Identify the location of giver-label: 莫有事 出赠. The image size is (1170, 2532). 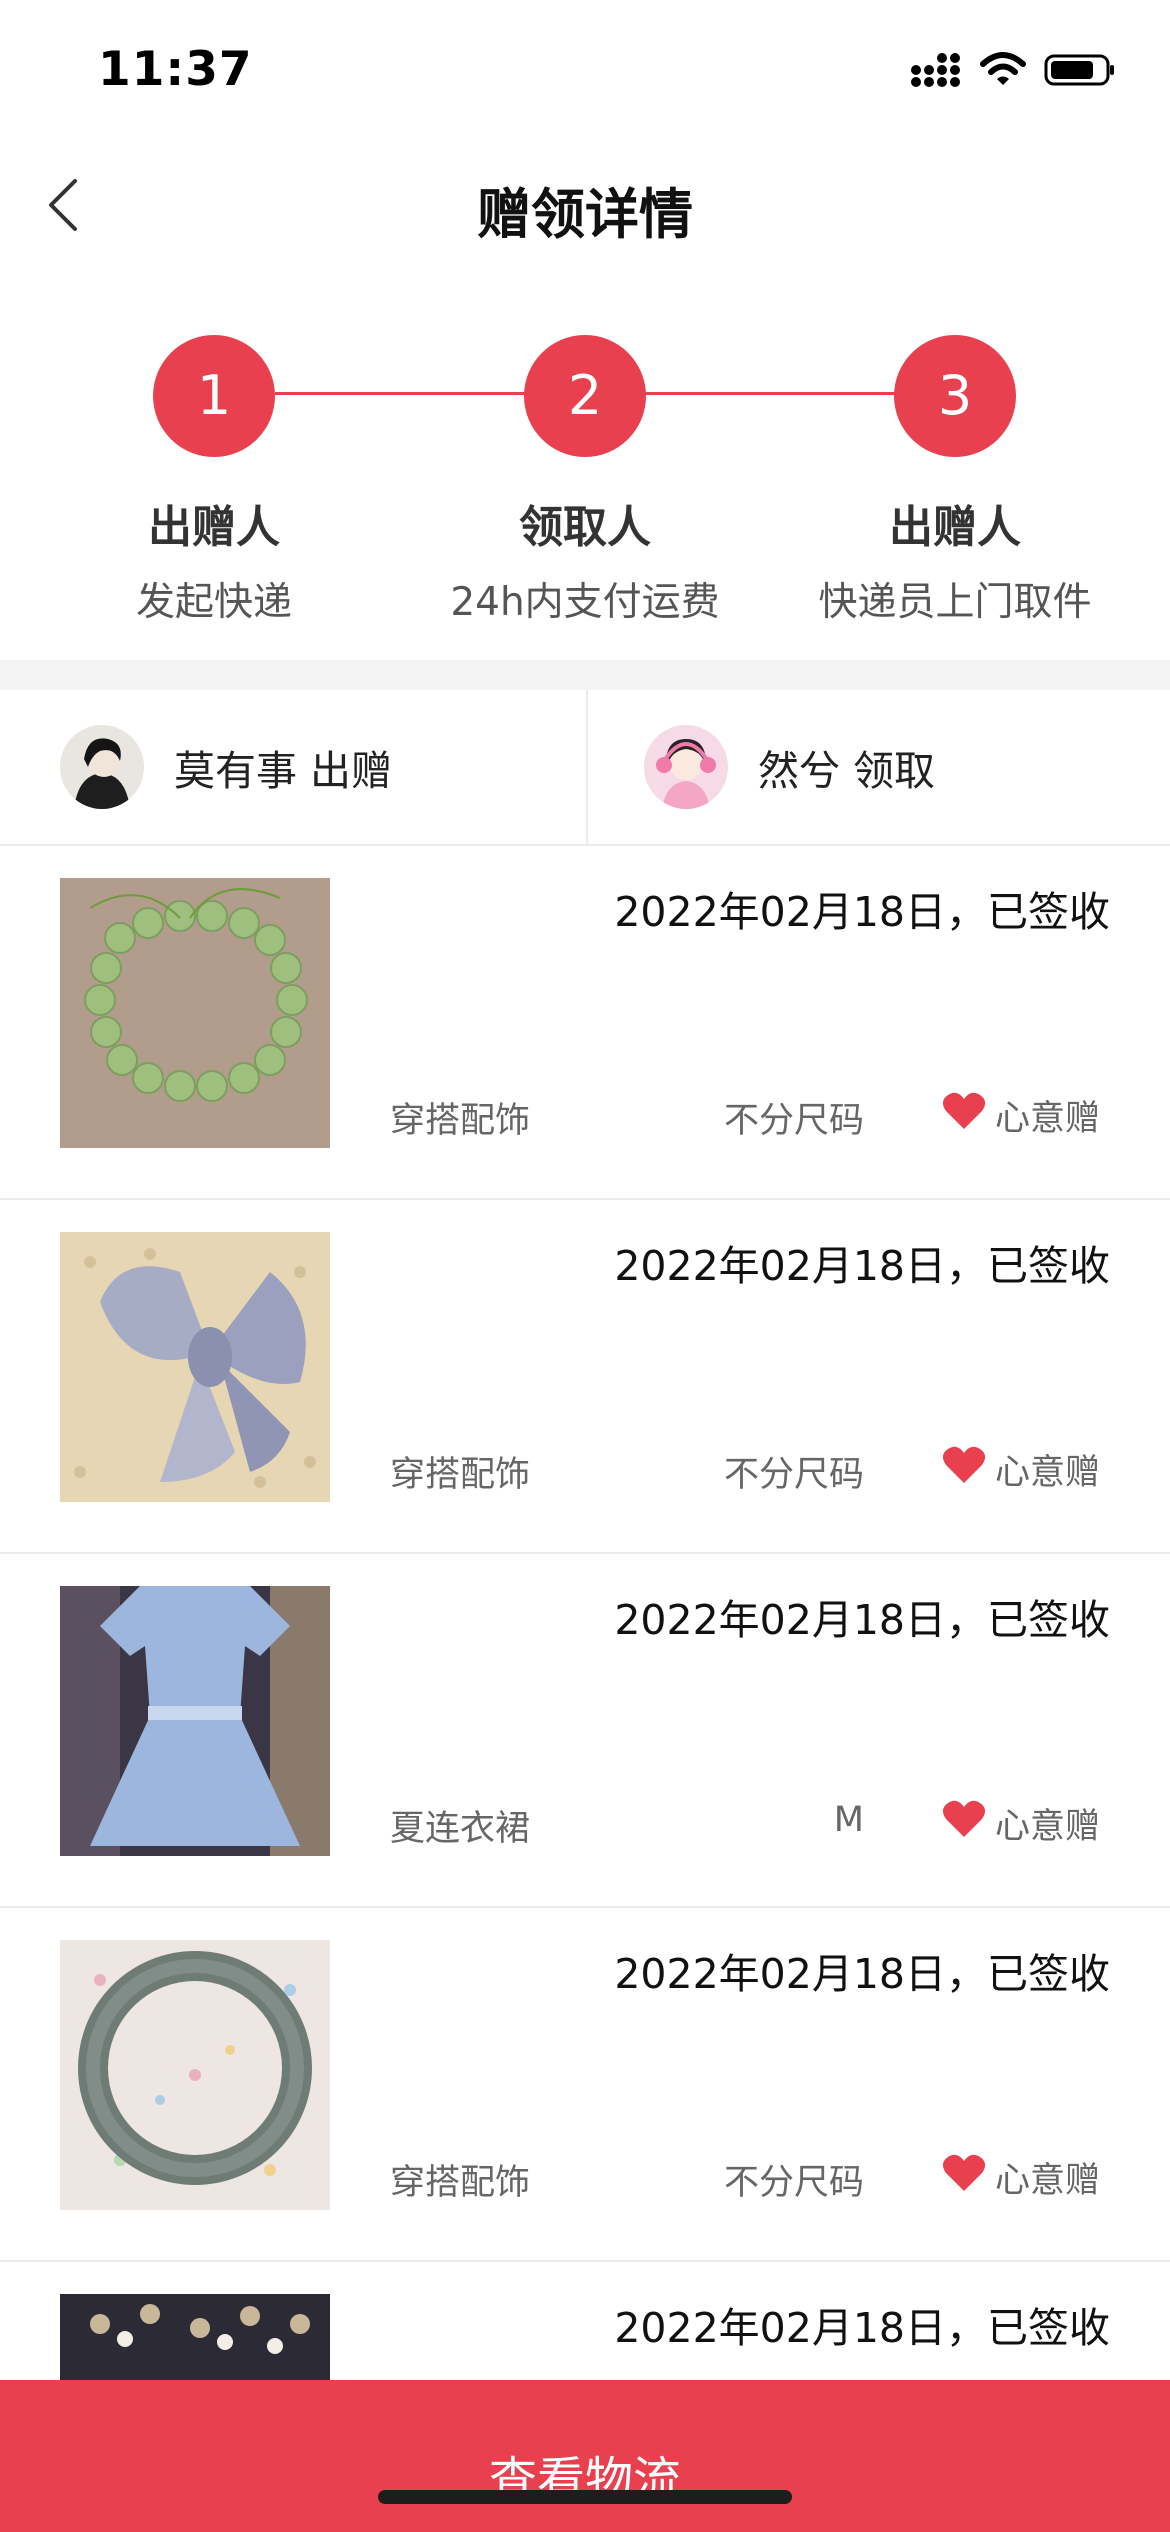
(283, 771).